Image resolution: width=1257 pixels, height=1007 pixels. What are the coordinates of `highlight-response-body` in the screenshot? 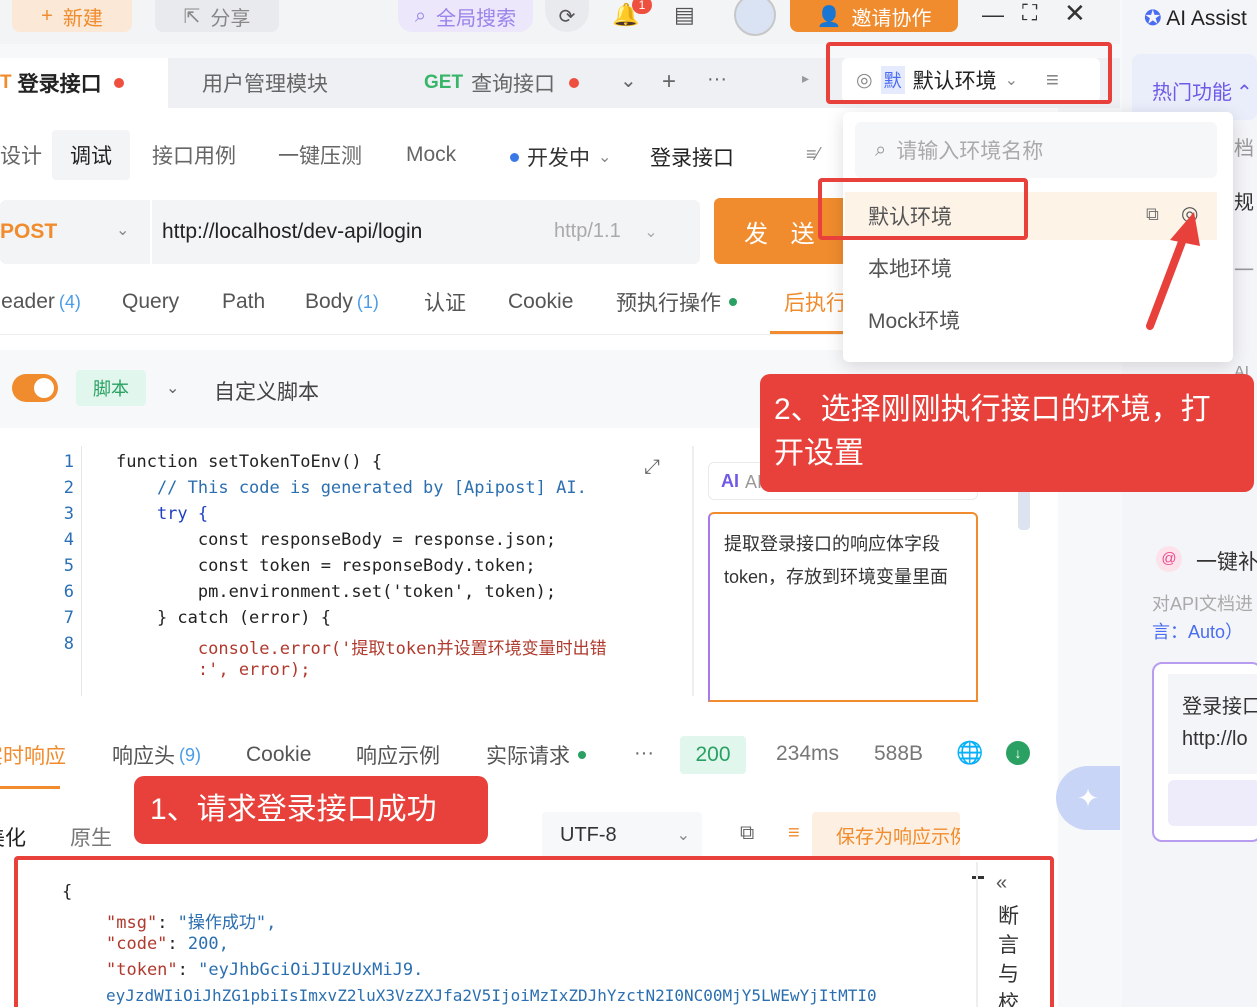 It's located at (534, 931).